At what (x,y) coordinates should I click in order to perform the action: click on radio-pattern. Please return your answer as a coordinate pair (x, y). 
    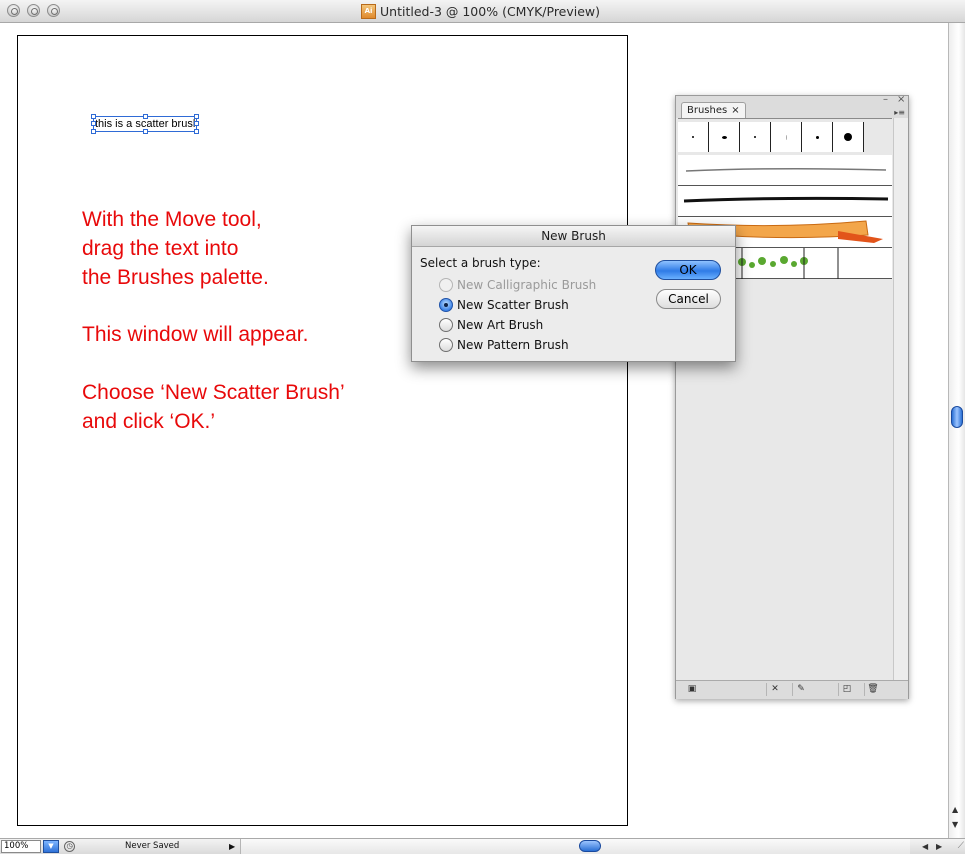
    Looking at the image, I should click on (446, 345).